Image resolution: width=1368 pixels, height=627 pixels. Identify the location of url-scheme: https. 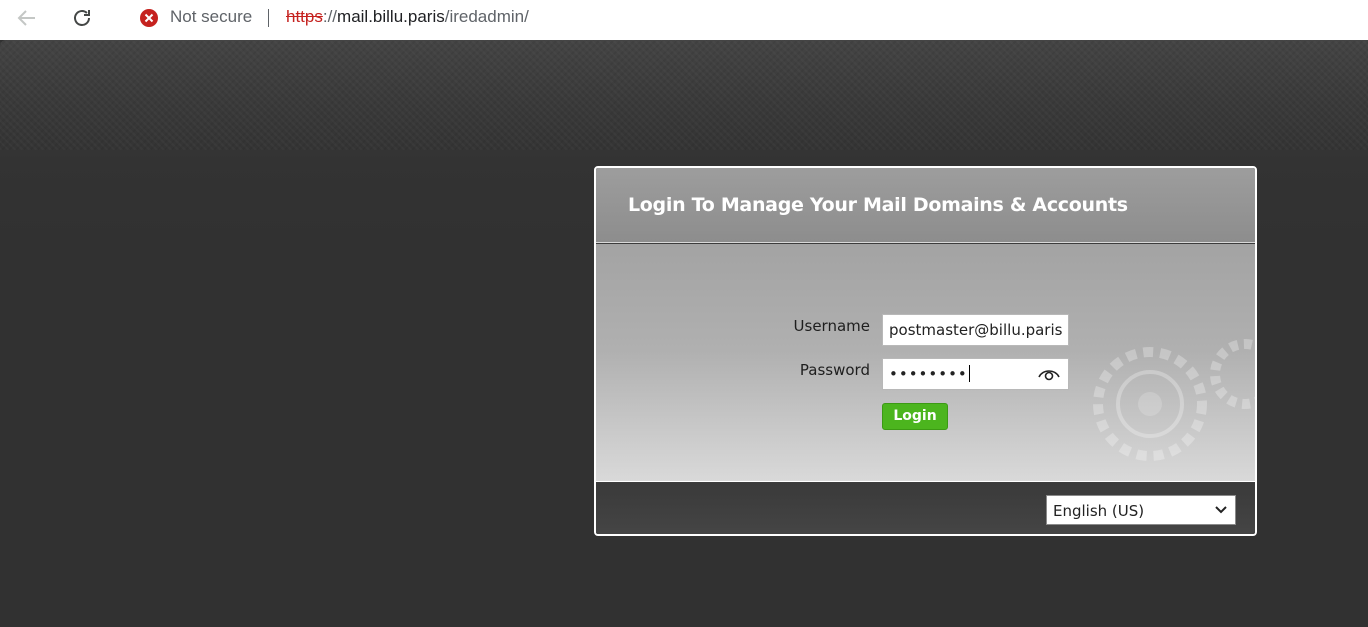
(304, 16).